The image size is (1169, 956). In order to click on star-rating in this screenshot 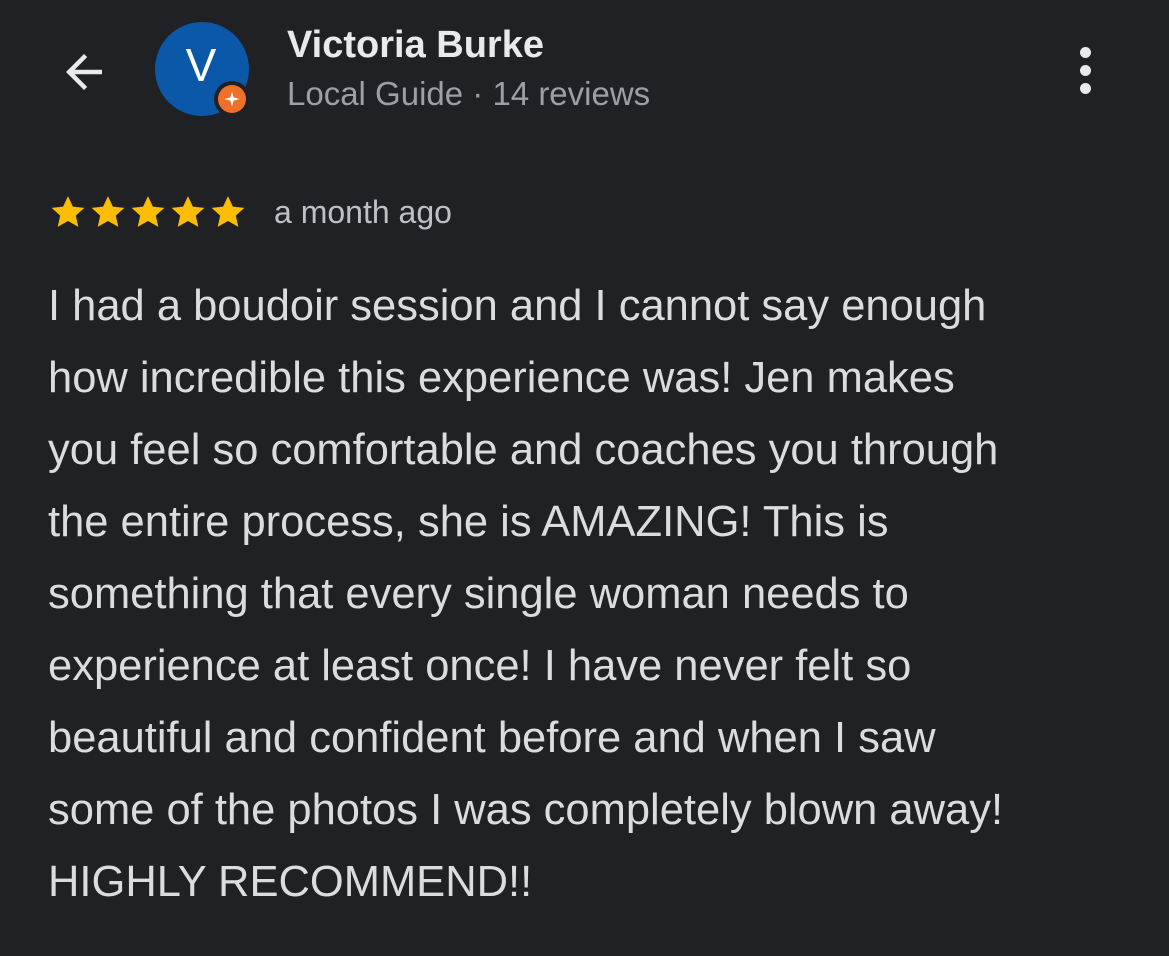, I will do `click(148, 212)`.